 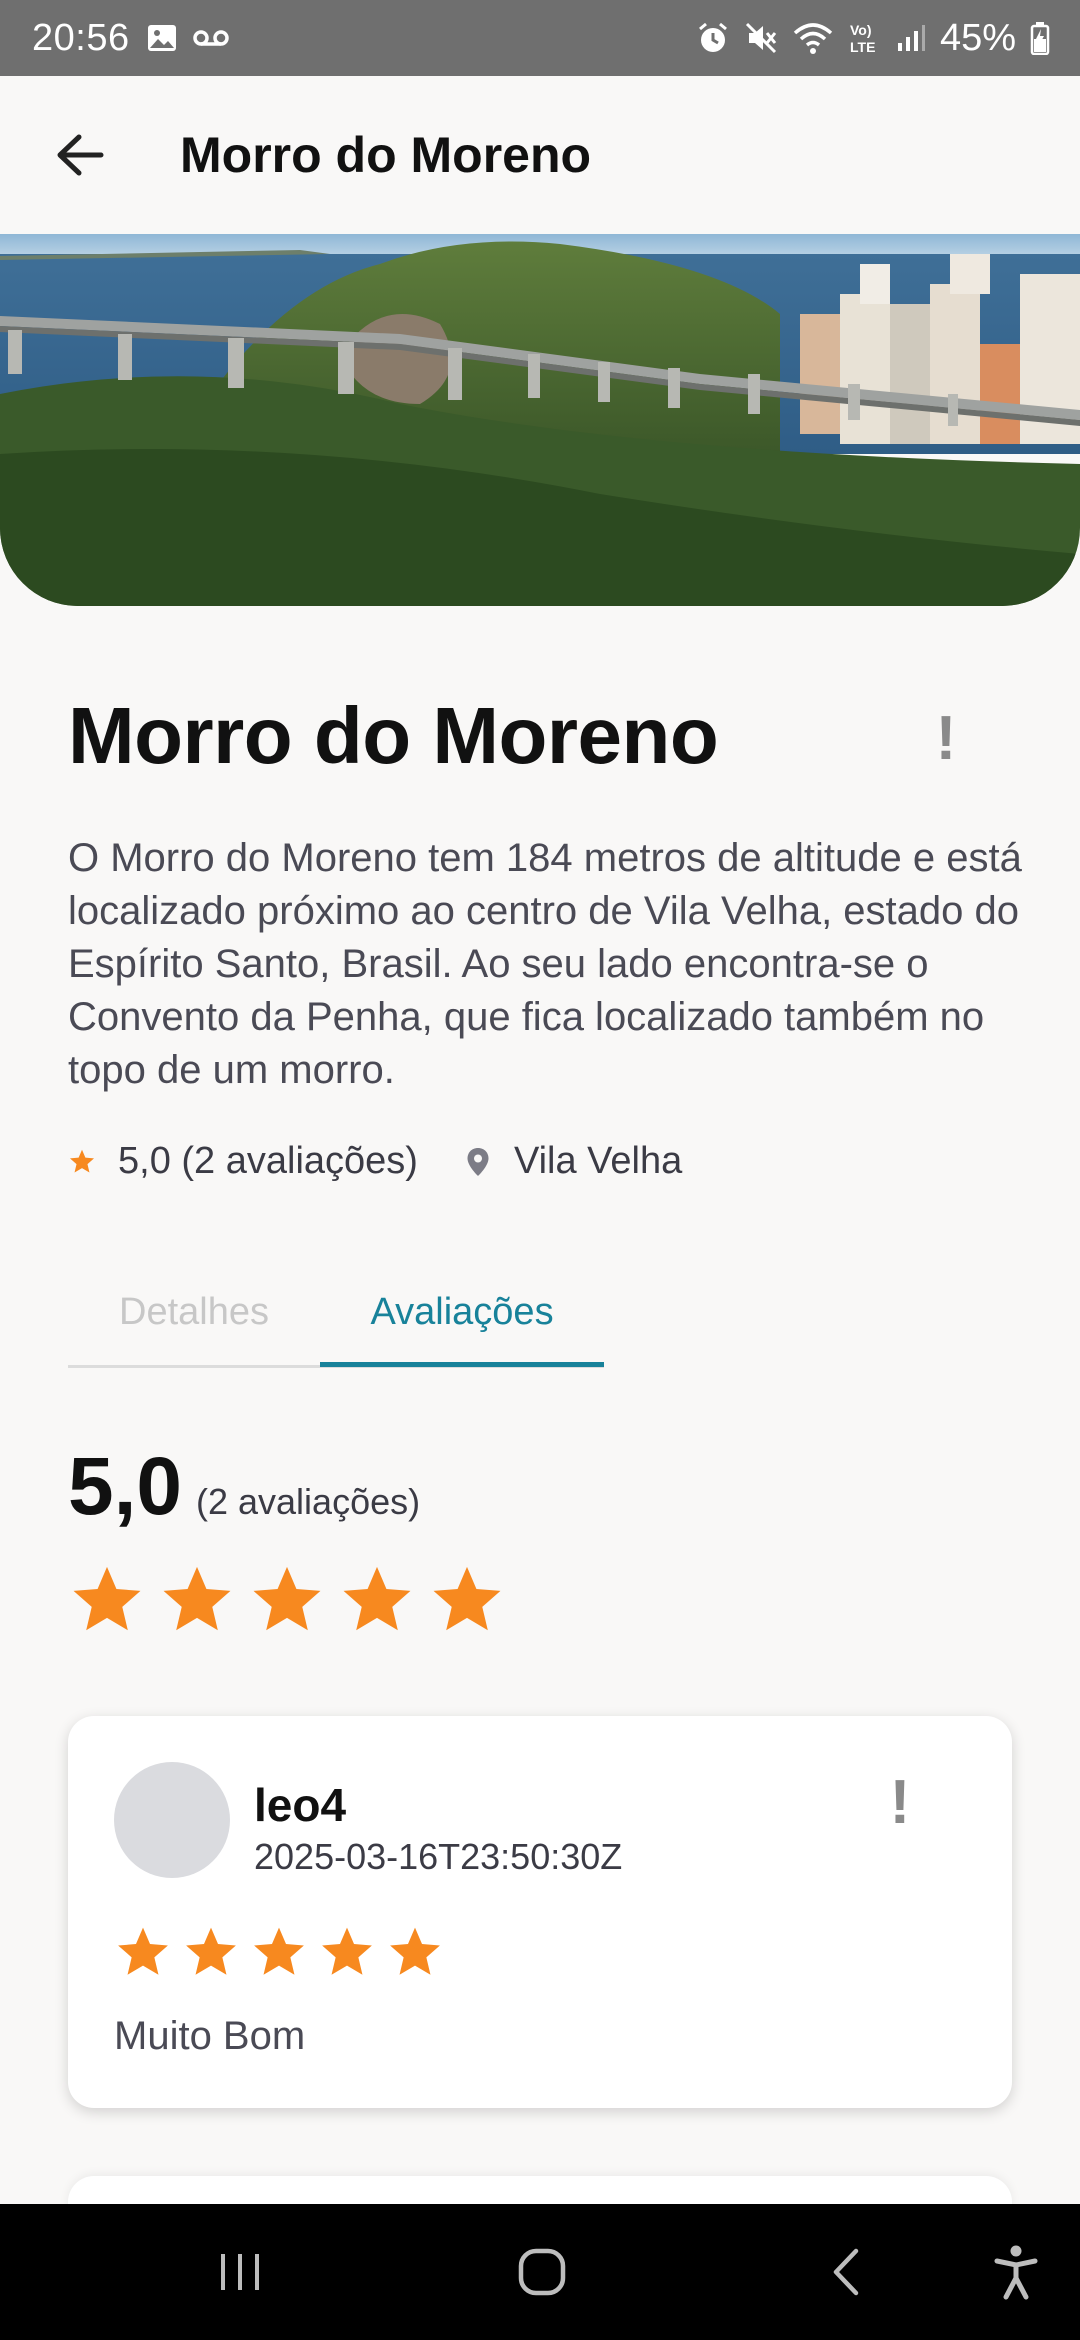 I want to click on report-review-button: !, so click(x=900, y=1802).